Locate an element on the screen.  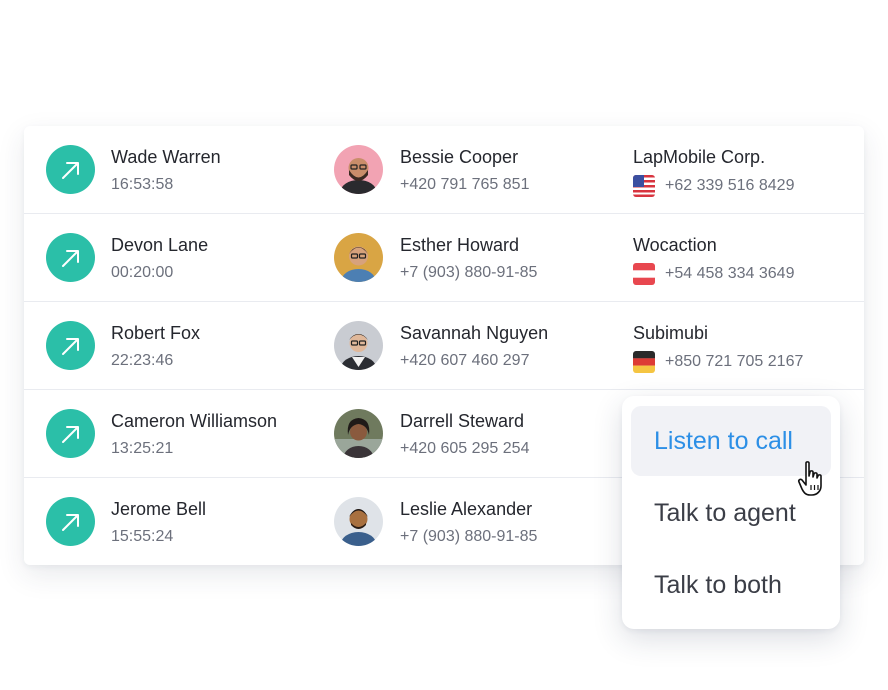
contact-phone: +420 791 765 851 is located at coordinates (465, 184).